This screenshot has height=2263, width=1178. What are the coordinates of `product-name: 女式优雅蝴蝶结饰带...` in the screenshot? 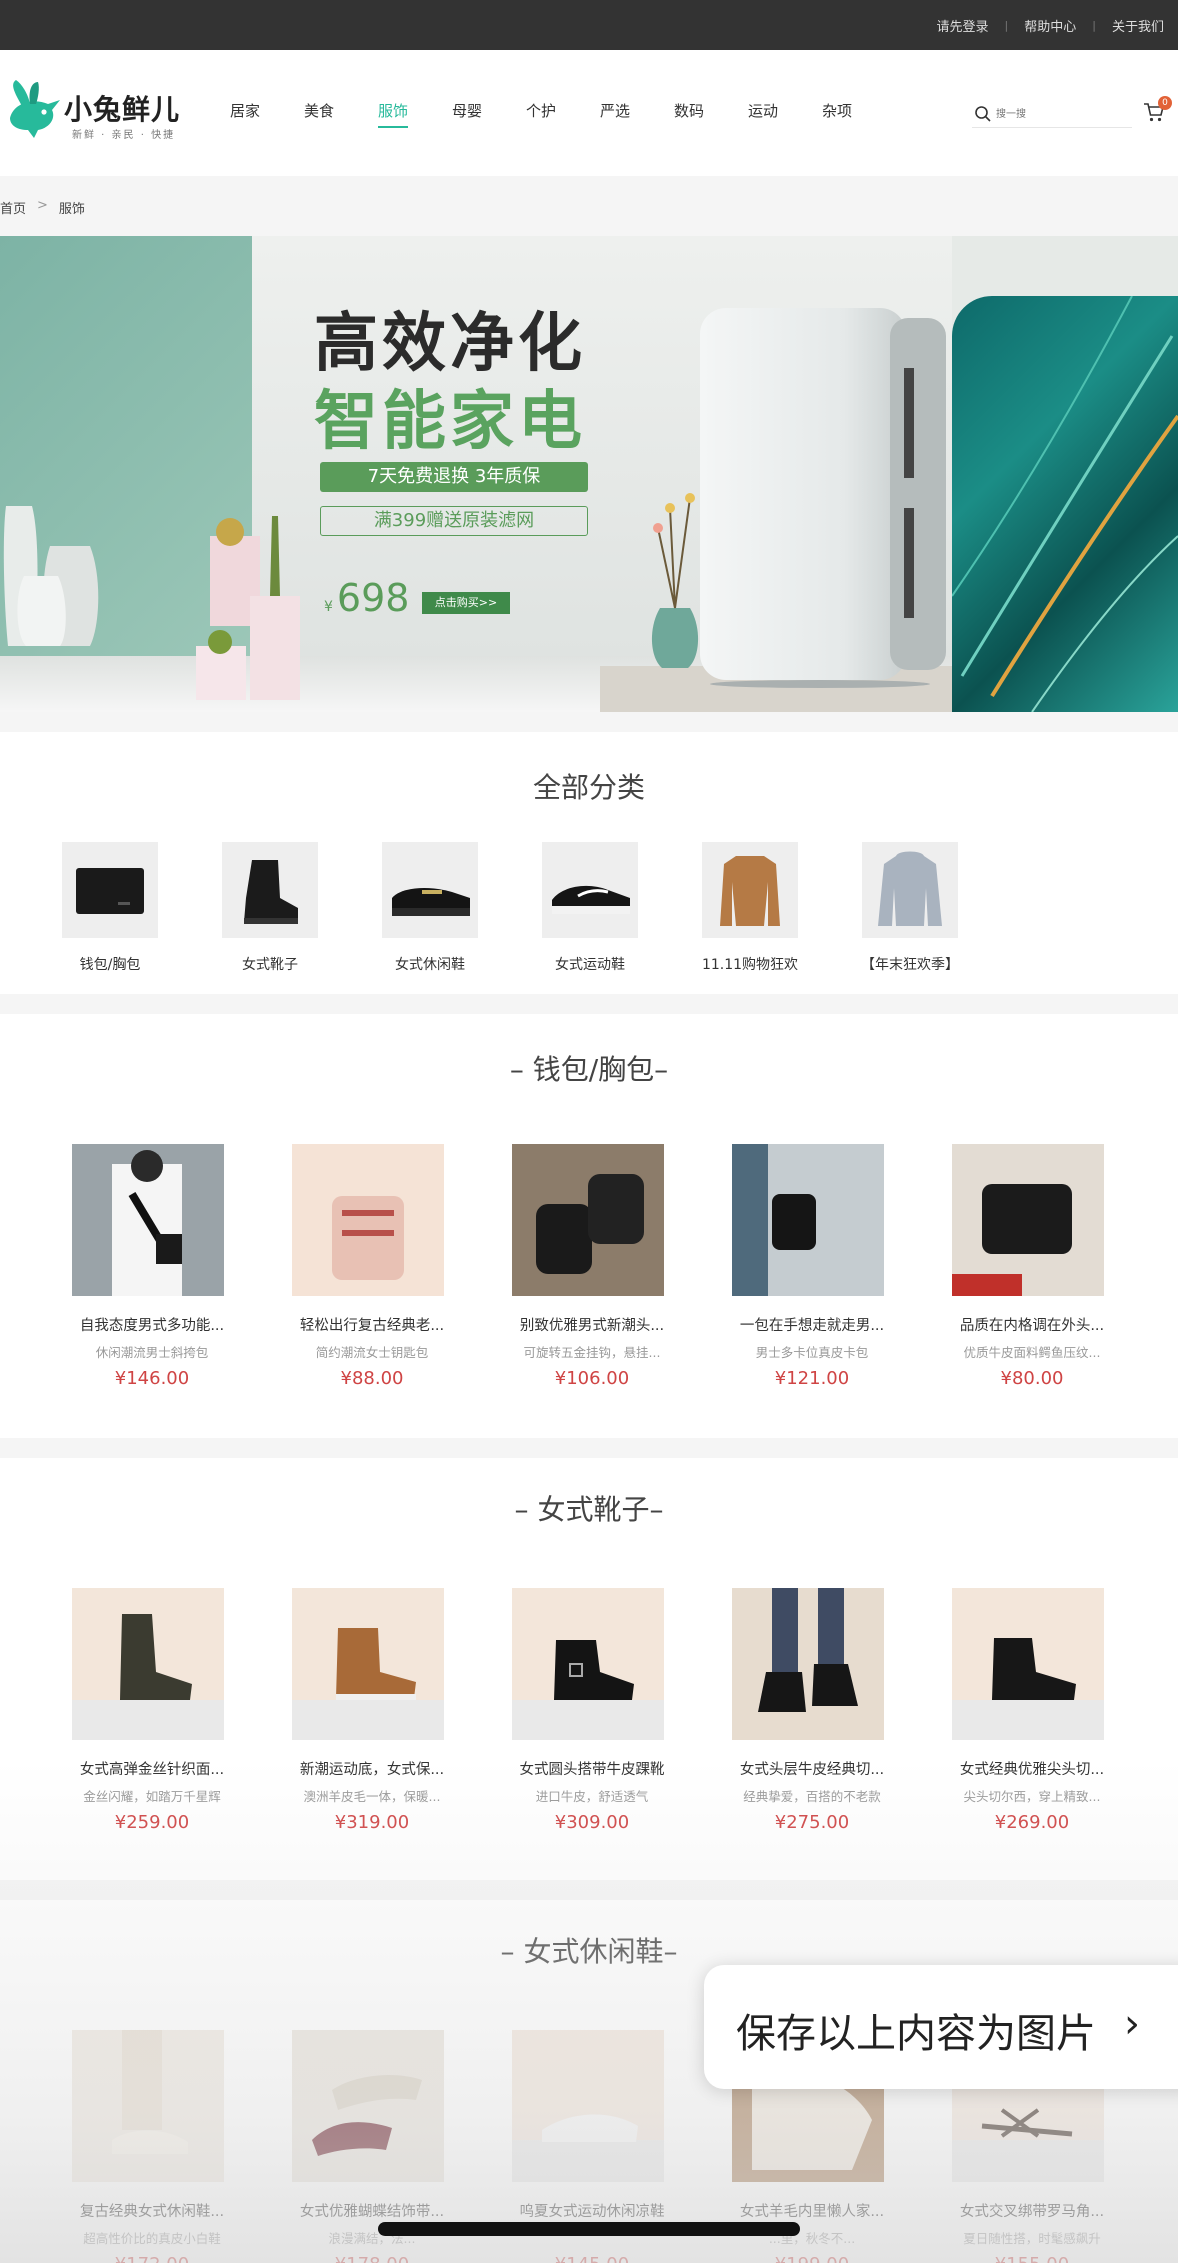 It's located at (372, 2212).